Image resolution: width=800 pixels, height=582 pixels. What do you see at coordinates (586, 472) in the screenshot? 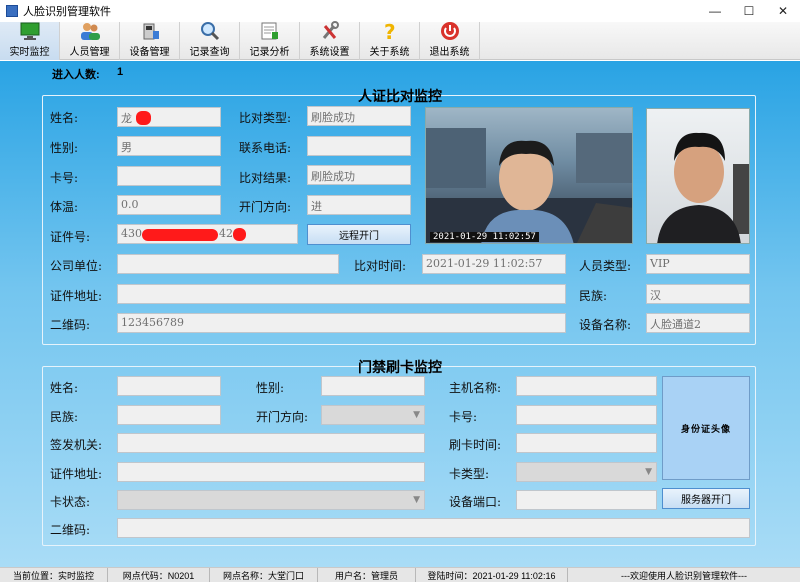
I see `card-type-select: ▼` at bounding box center [586, 472].